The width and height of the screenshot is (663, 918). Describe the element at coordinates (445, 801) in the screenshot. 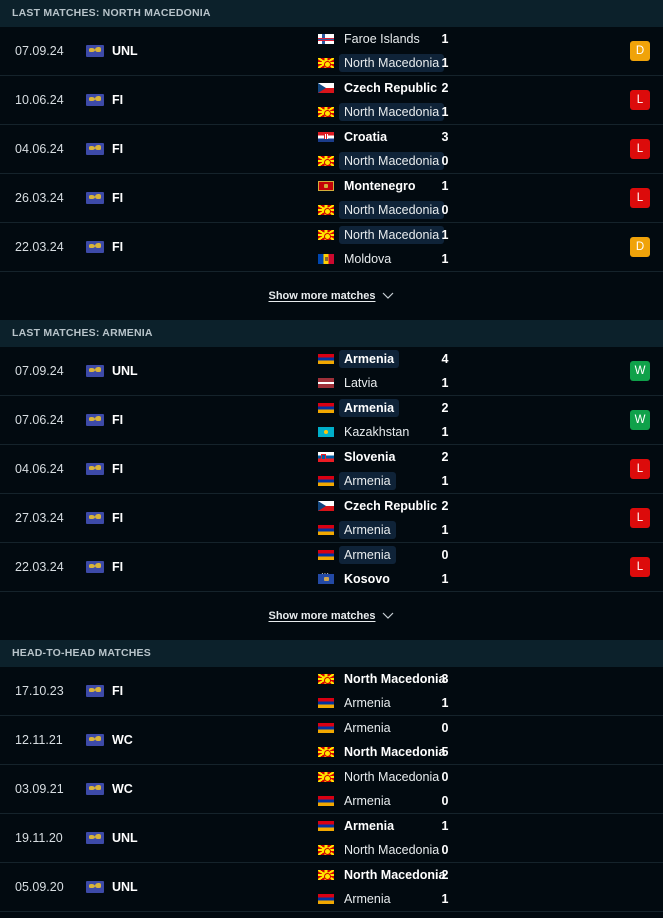

I see `away-score: 0` at that location.